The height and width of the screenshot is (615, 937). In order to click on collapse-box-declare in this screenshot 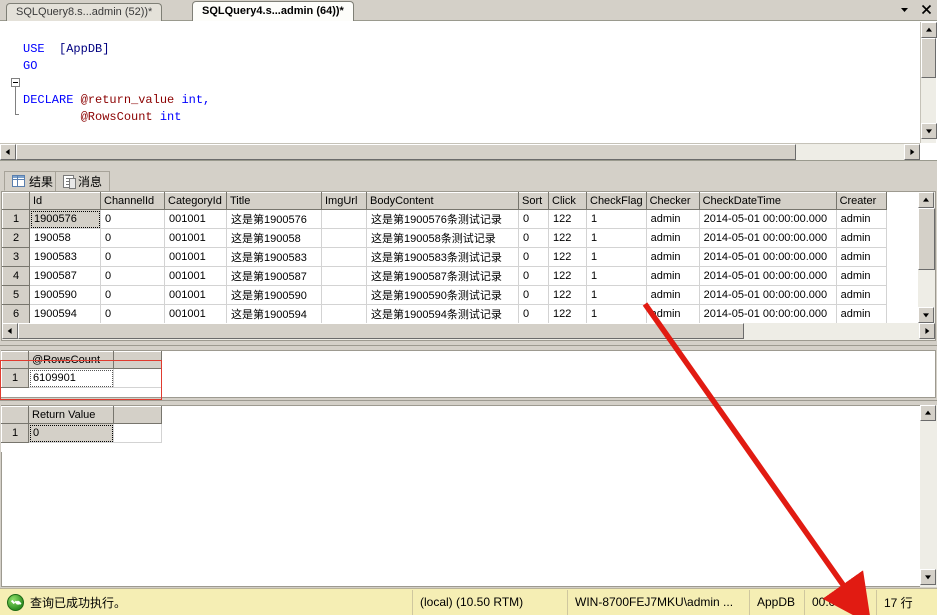, I will do `click(15, 82)`.